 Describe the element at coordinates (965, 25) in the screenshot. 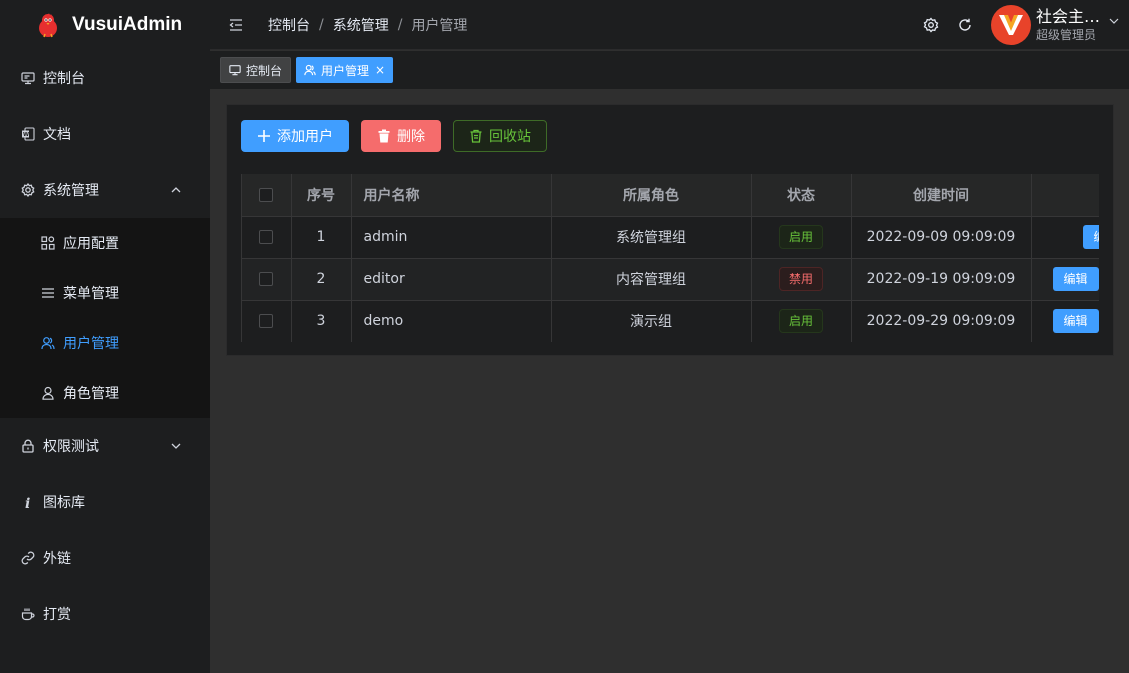

I see `refresh-icon` at that location.